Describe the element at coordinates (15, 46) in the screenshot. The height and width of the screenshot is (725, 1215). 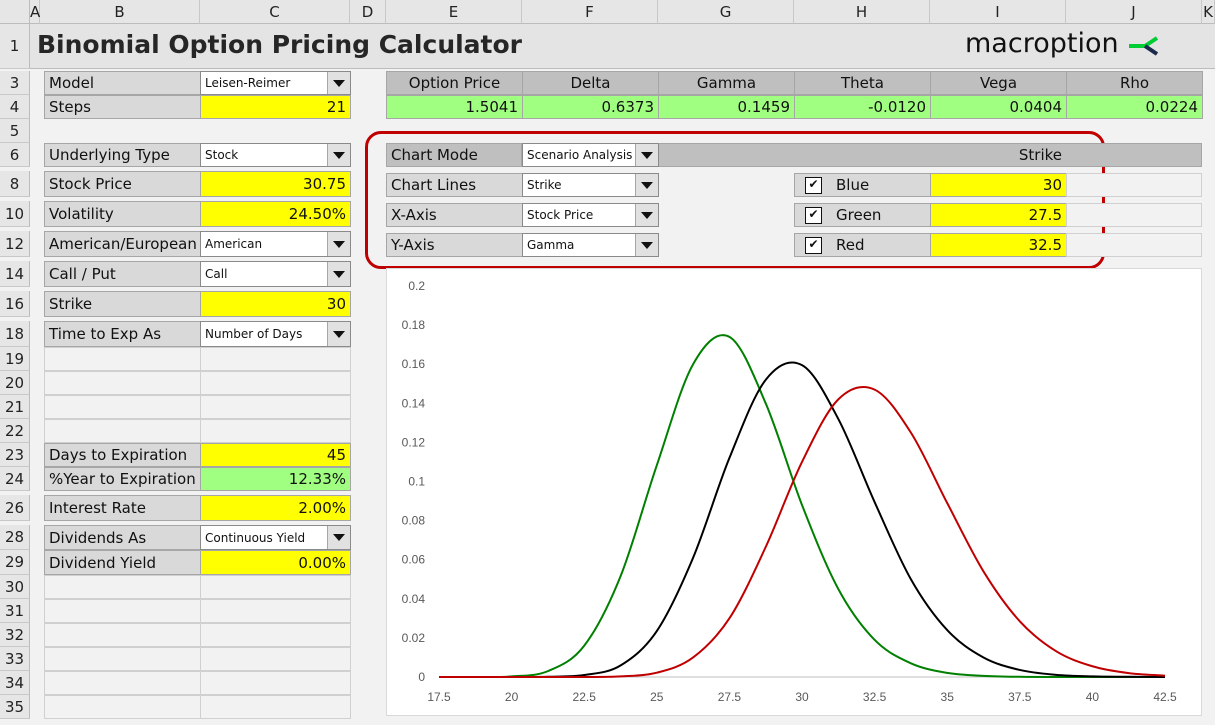
I see `row-header-1: 1` at that location.